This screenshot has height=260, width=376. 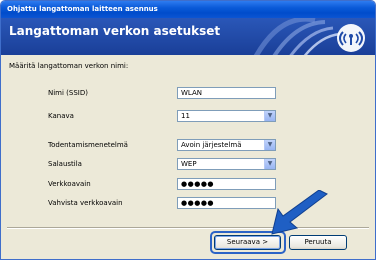 What do you see at coordinates (82, 9) in the screenshot?
I see `window-title: Ohjattu langattoman laitteen asennus` at bounding box center [82, 9].